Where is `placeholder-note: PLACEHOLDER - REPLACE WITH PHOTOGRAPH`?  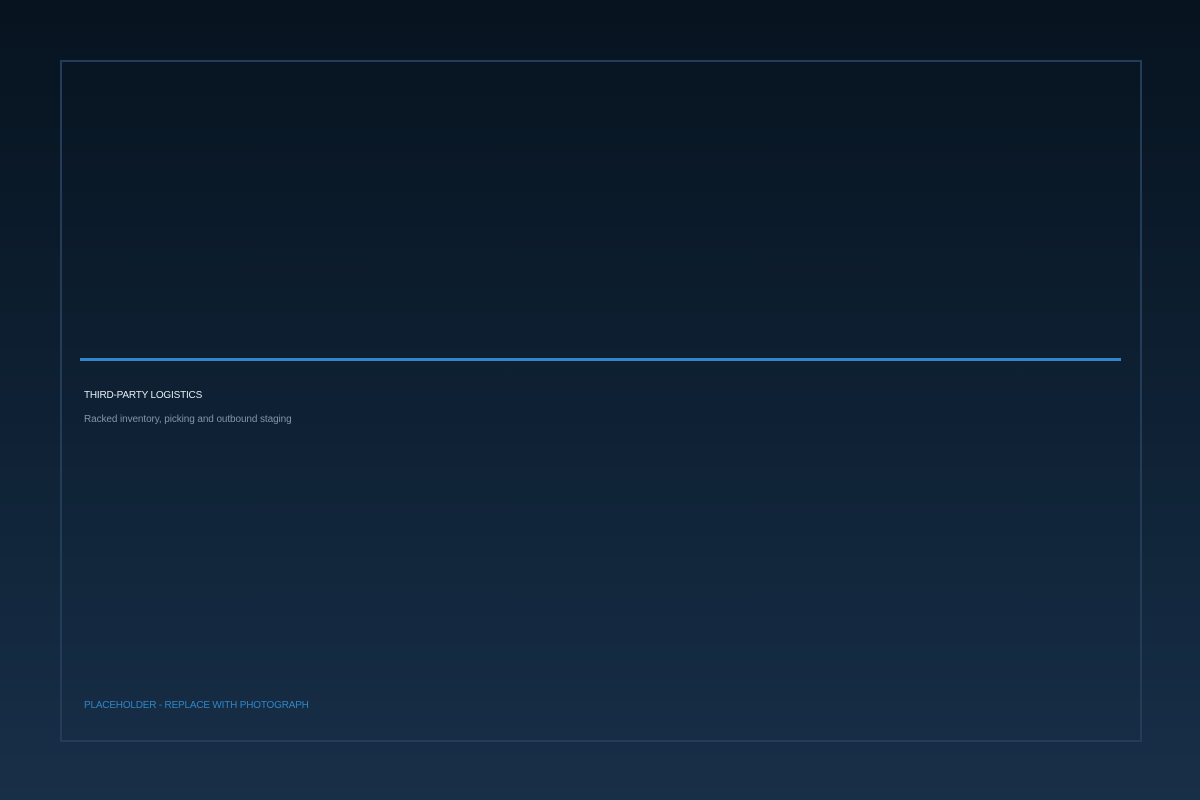
placeholder-note: PLACEHOLDER - REPLACE WITH PHOTOGRAPH is located at coordinates (196, 705).